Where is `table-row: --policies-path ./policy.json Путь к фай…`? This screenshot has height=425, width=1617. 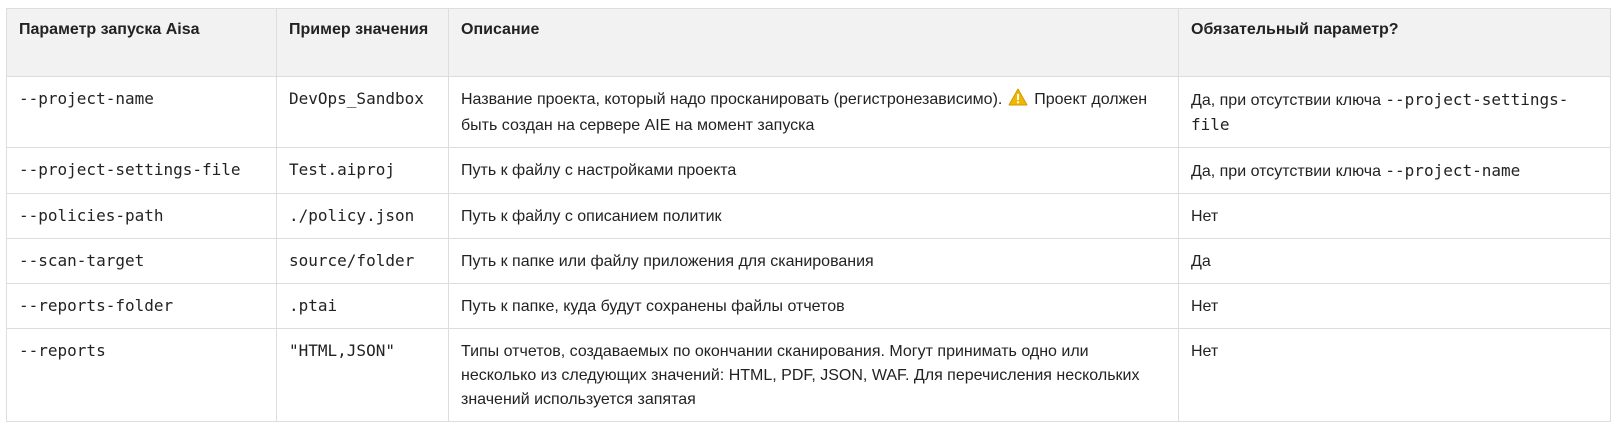 table-row: --policies-path ./policy.json Путь к фай… is located at coordinates (808, 216).